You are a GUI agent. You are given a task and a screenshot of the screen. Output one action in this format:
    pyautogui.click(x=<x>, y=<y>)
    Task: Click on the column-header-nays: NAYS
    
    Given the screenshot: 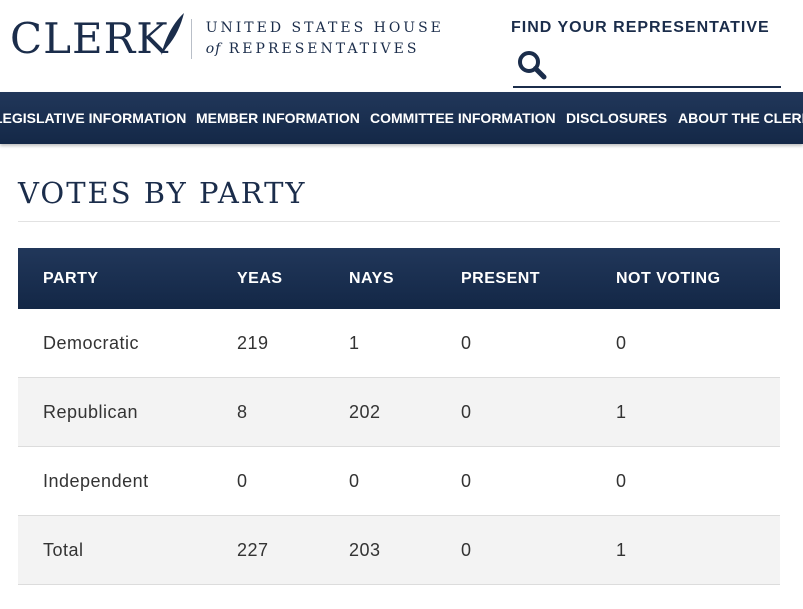 What is the action you would take?
    pyautogui.click(x=371, y=278)
    